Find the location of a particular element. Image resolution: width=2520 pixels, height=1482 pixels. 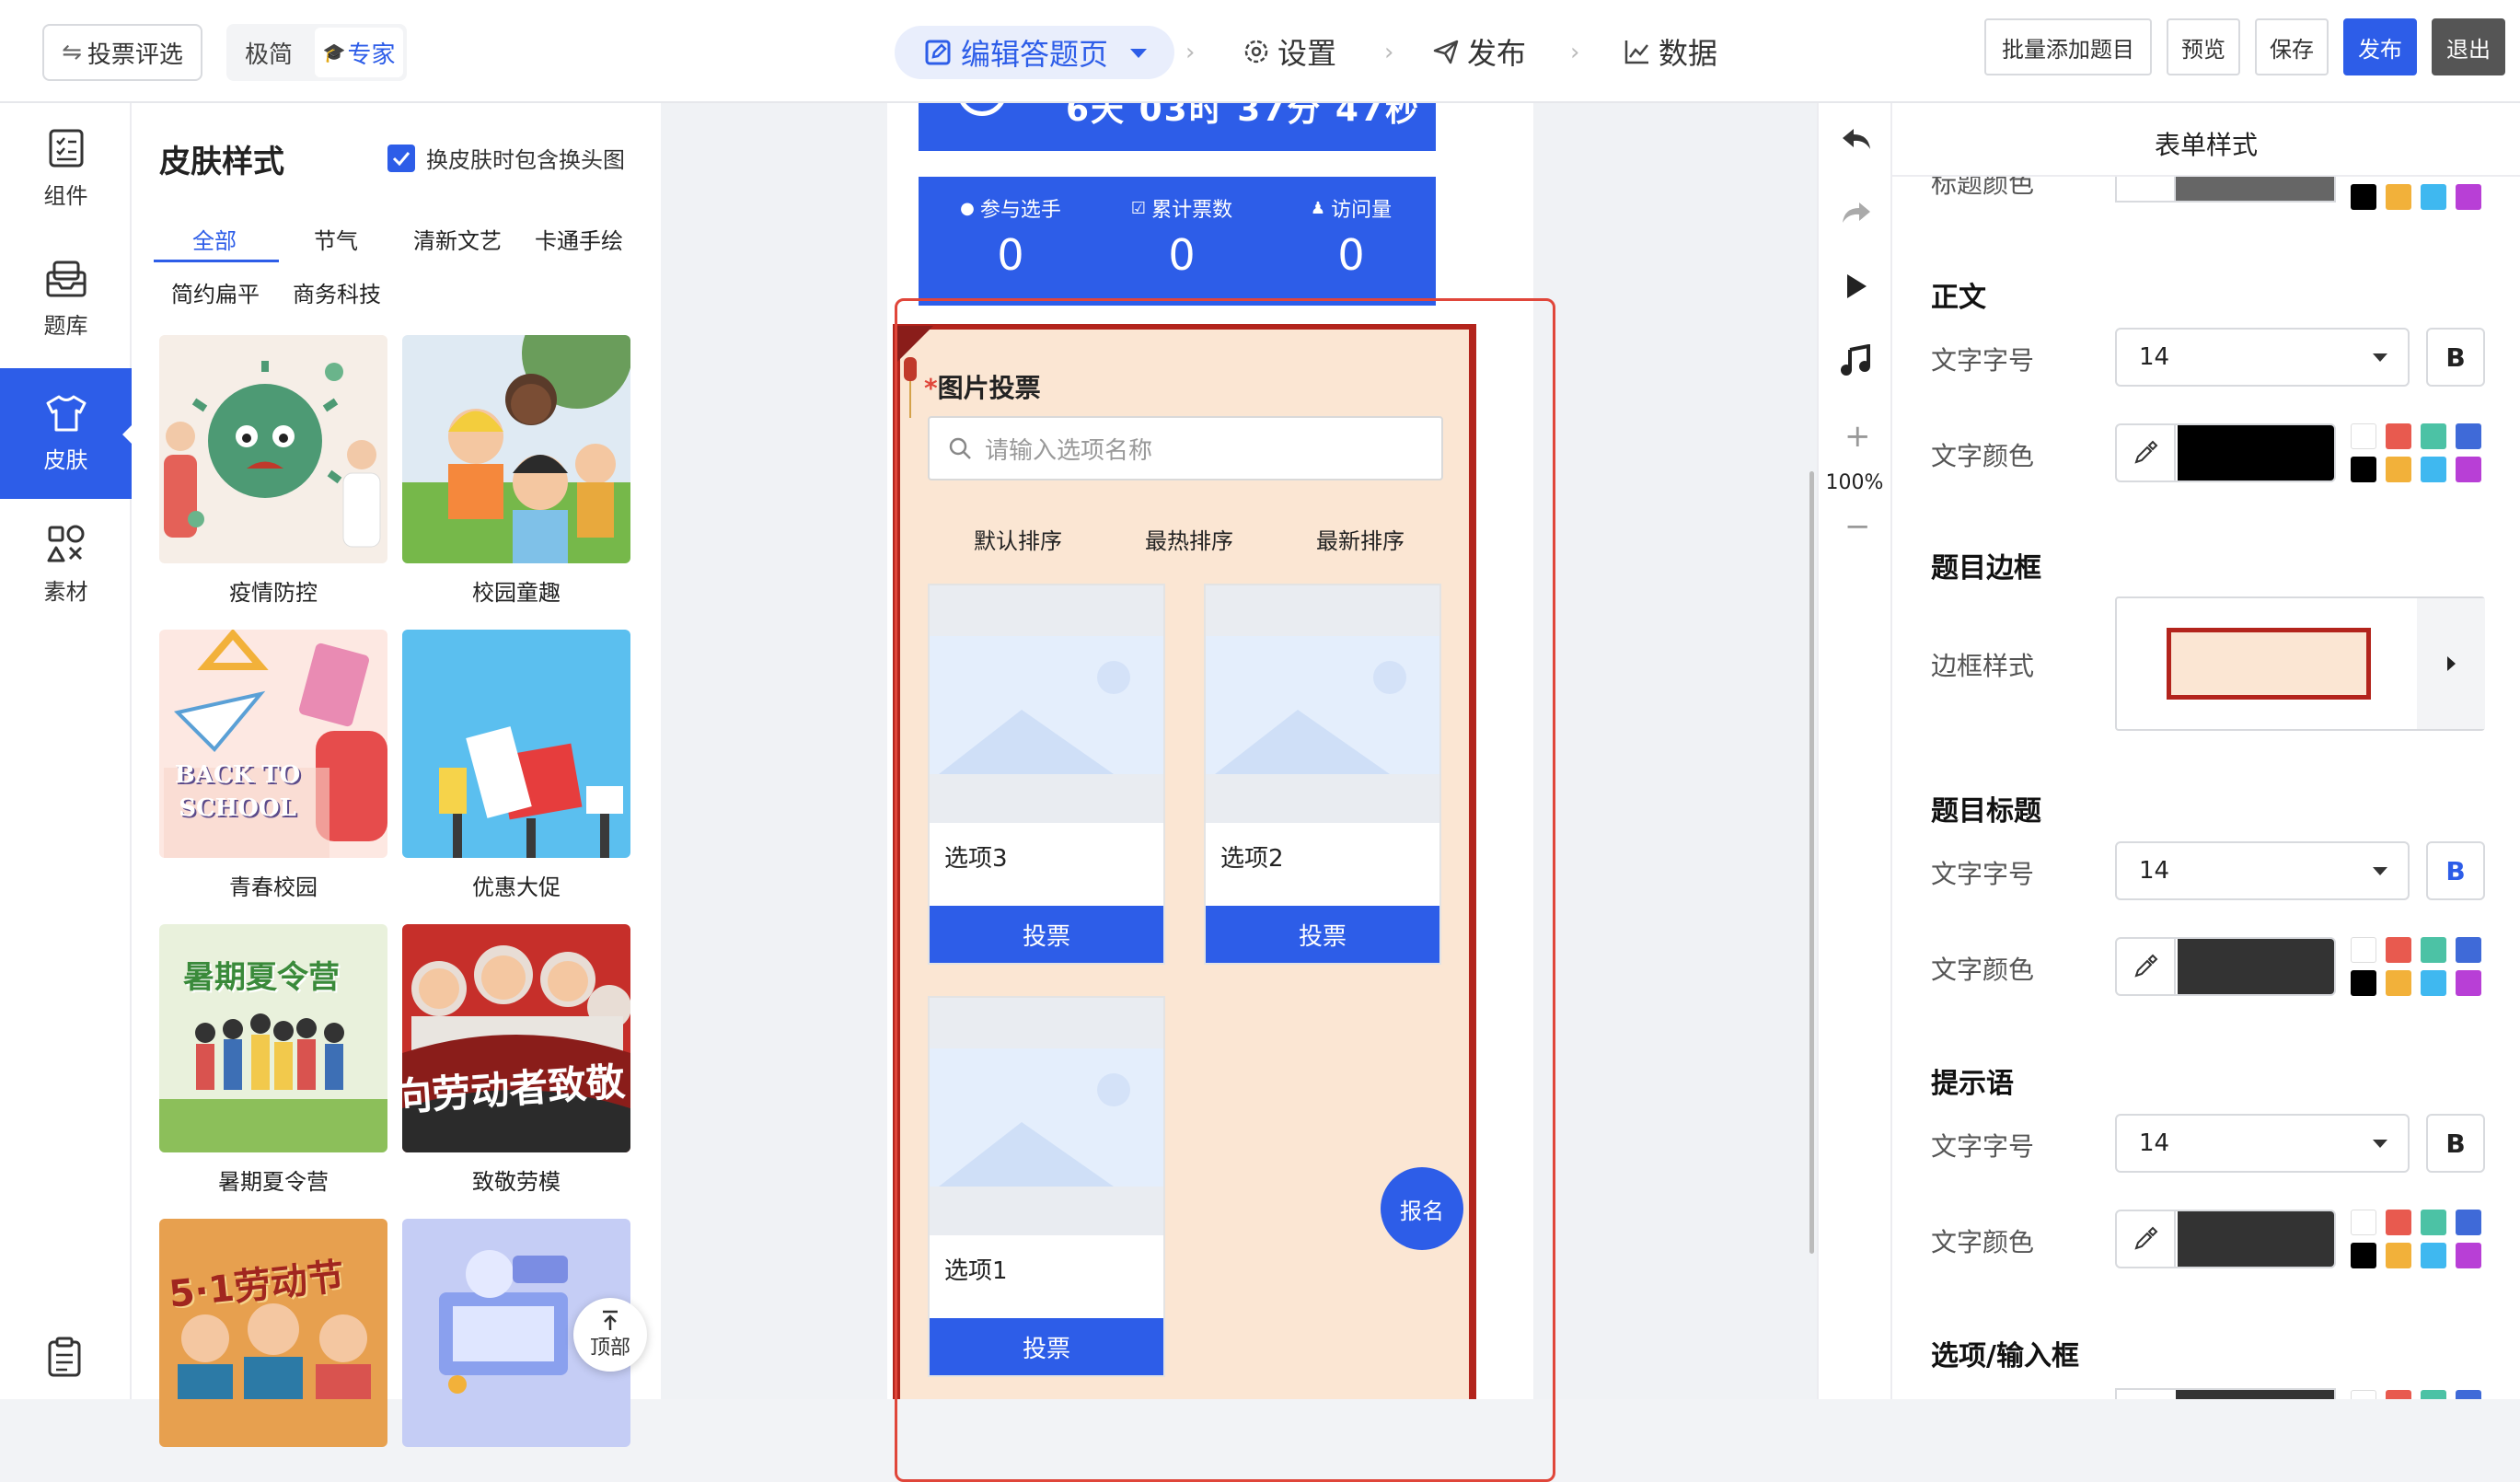

qtitle-color-picker is located at coordinates (2225, 966).